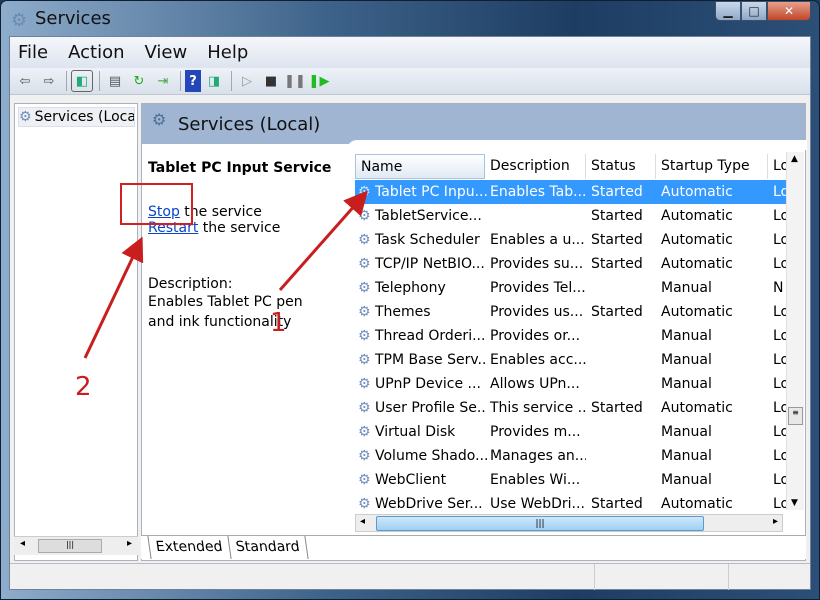 The height and width of the screenshot is (600, 820). I want to click on annotation-label-1: 1, so click(278, 323).